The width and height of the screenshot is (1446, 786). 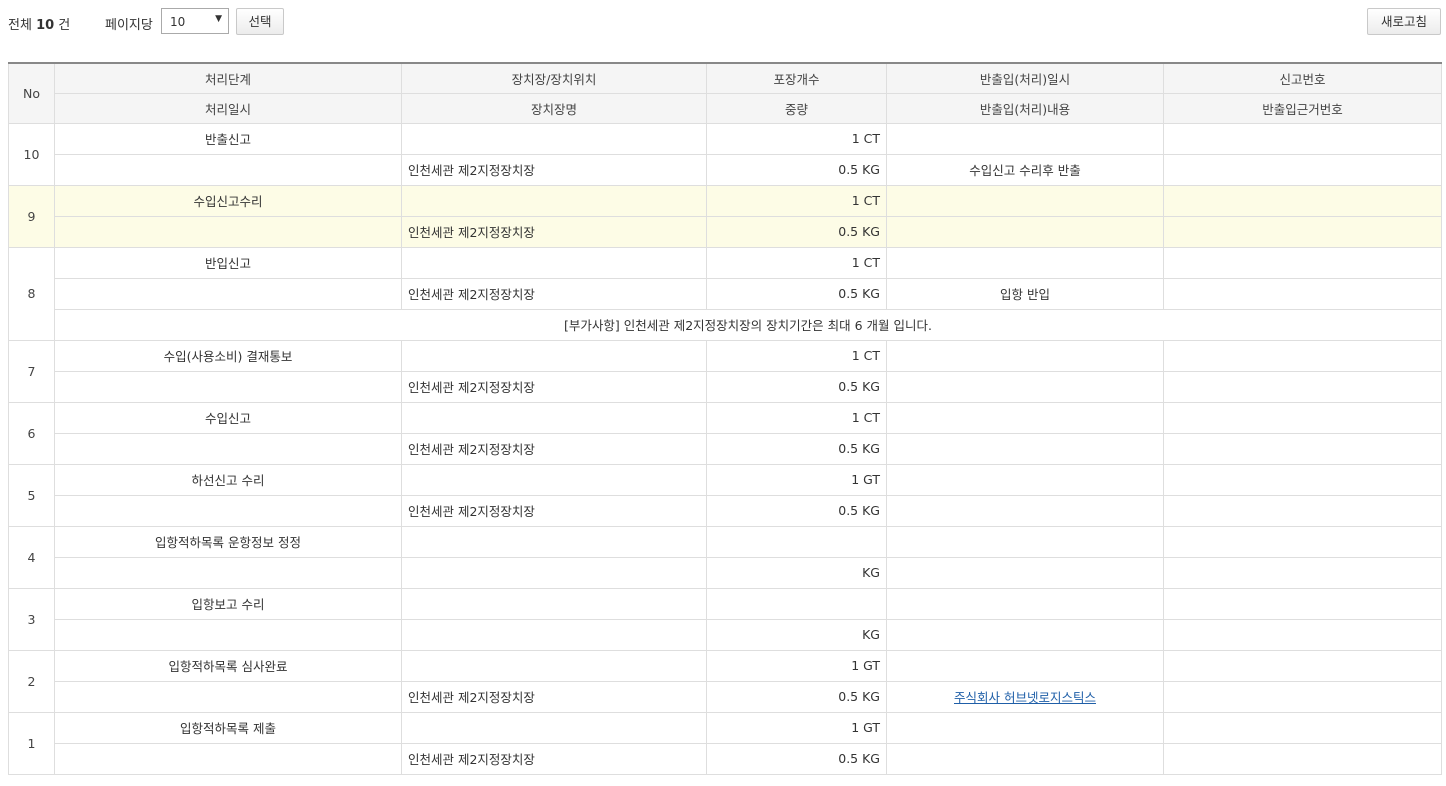 I want to click on header-report-no: 신고번호, so click(x=1302, y=78).